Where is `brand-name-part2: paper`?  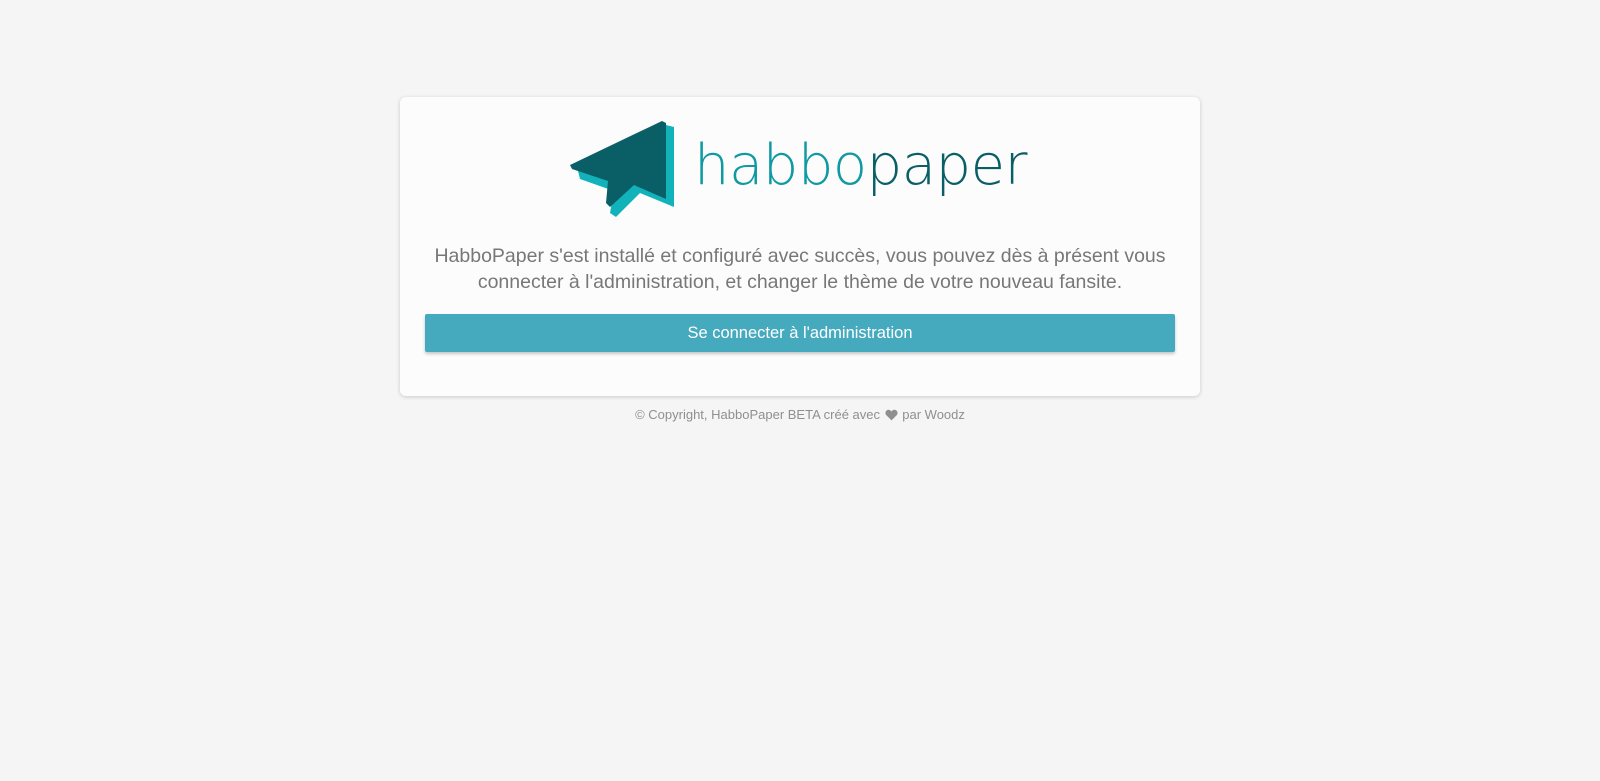 brand-name-part2: paper is located at coordinates (947, 165).